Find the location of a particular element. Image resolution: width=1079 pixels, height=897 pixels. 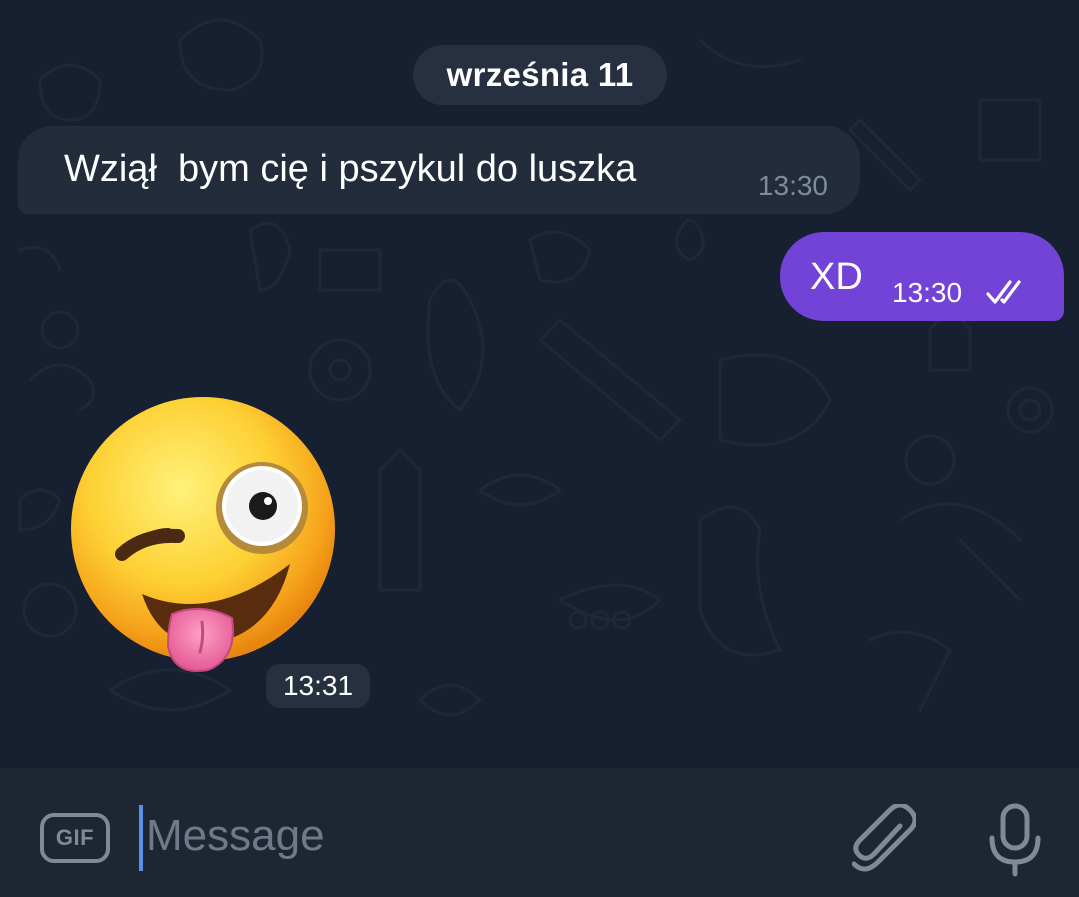

message-input is located at coordinates (486, 836).